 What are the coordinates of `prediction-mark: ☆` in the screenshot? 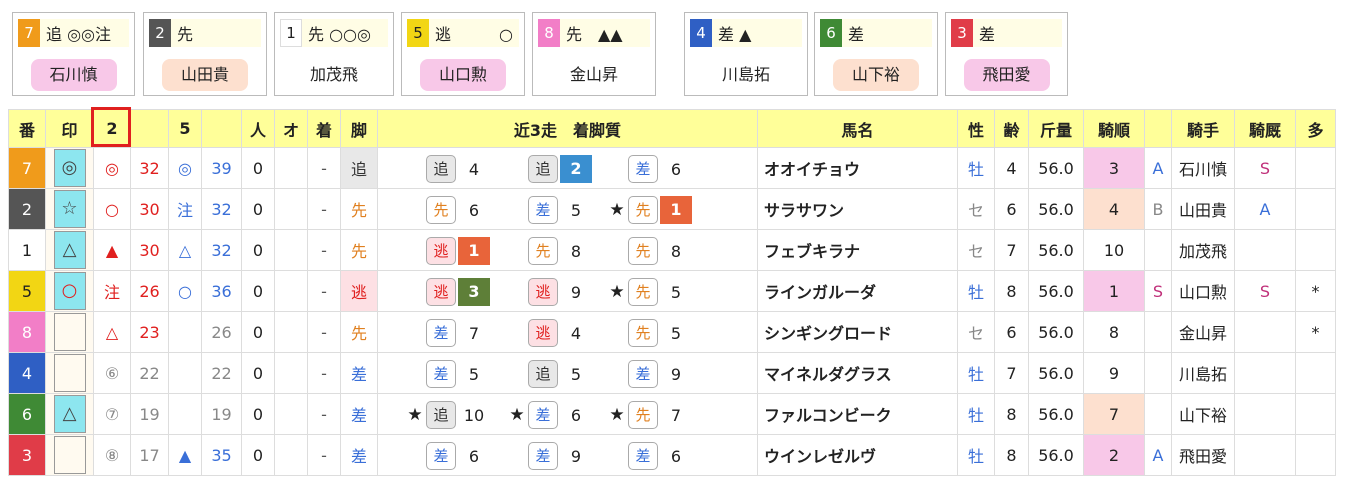 It's located at (69, 209).